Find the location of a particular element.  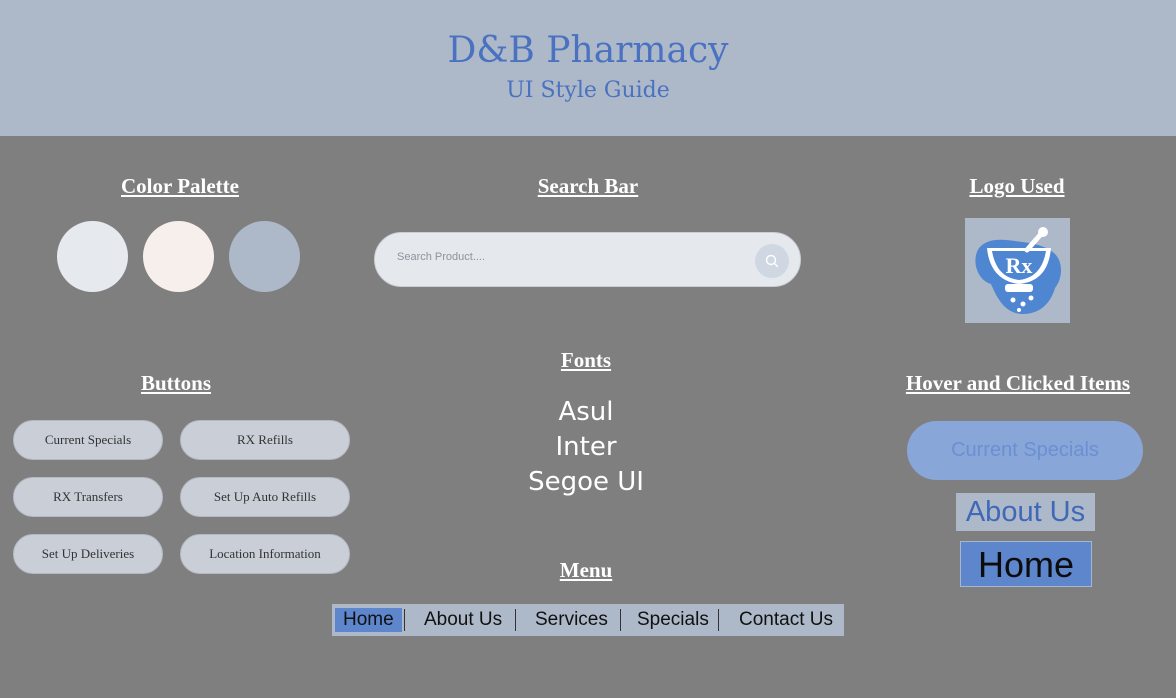

page-subtitle: UI Style Guide is located at coordinates (588, 90).